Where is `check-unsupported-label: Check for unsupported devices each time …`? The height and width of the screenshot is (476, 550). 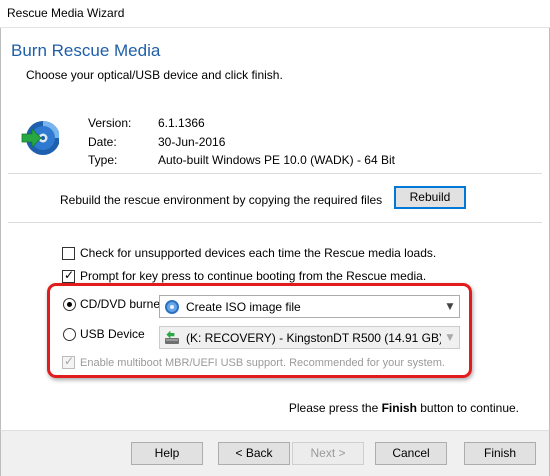
check-unsupported-label: Check for unsupported devices each time … is located at coordinates (258, 253).